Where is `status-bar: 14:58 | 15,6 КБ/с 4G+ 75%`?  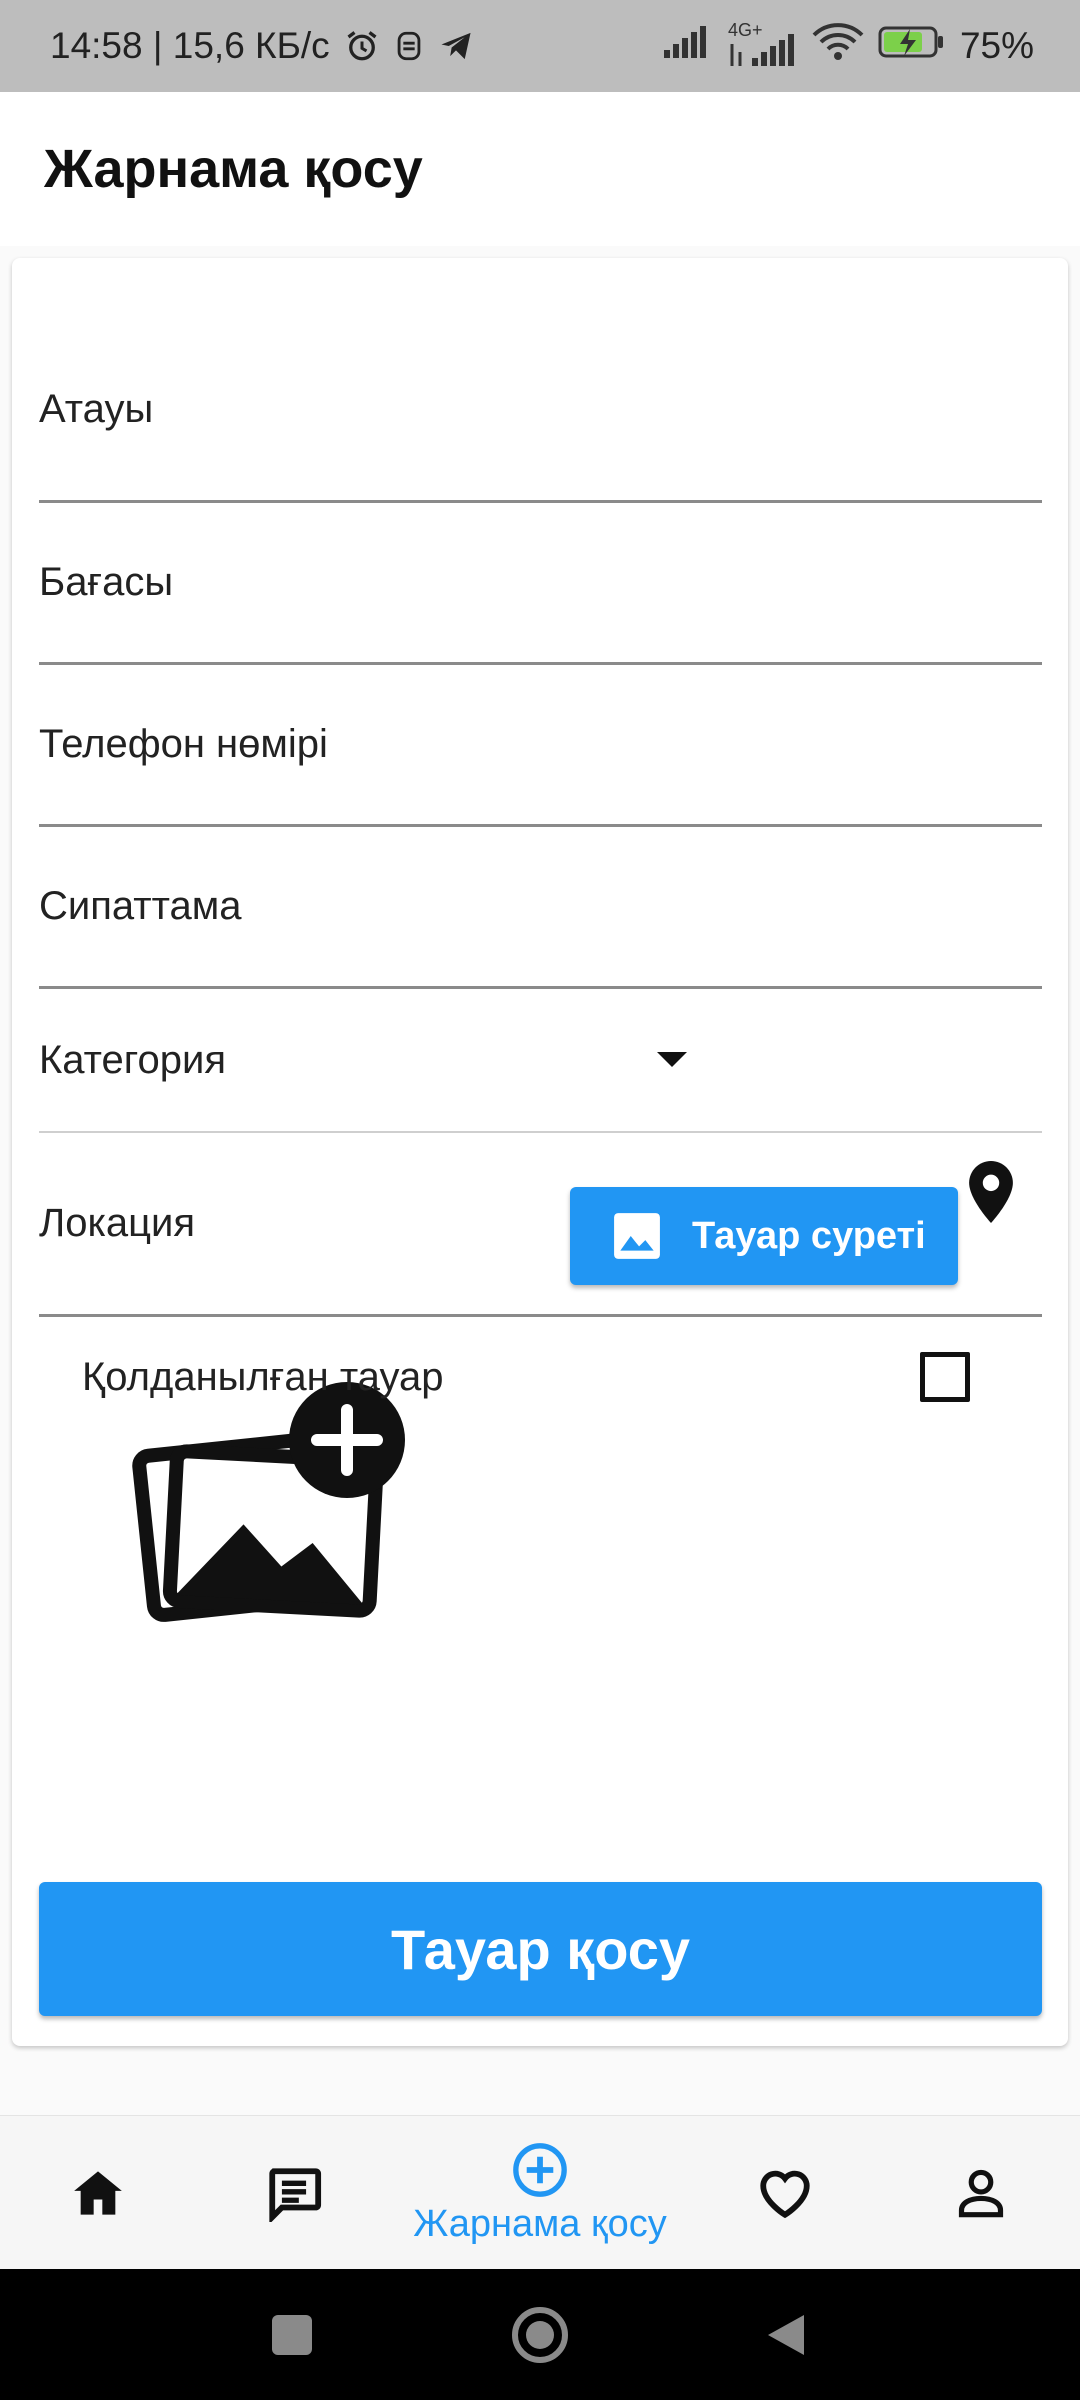
status-bar: 14:58 | 15,6 КБ/с 4G+ 75% is located at coordinates (540, 46).